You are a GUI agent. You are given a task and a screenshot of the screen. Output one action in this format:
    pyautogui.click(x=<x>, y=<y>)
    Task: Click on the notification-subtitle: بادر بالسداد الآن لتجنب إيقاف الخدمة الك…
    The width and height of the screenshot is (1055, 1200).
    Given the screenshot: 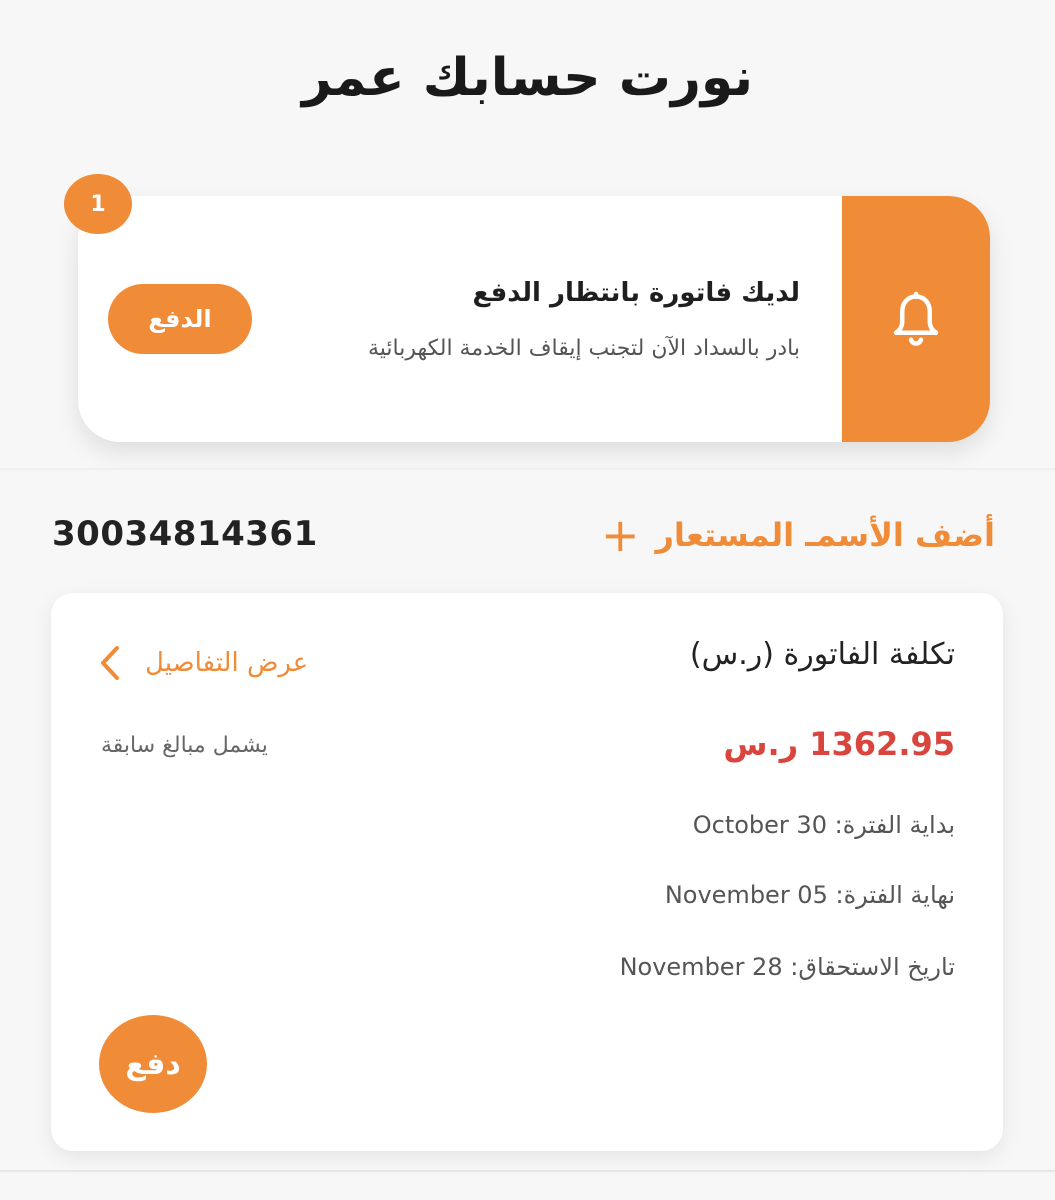 What is the action you would take?
    pyautogui.click(x=583, y=348)
    